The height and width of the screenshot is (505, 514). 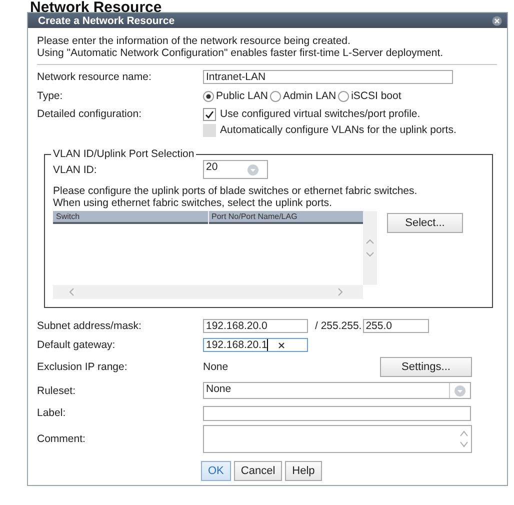 I want to click on subnet-mask-field: 255.0, so click(x=395, y=326).